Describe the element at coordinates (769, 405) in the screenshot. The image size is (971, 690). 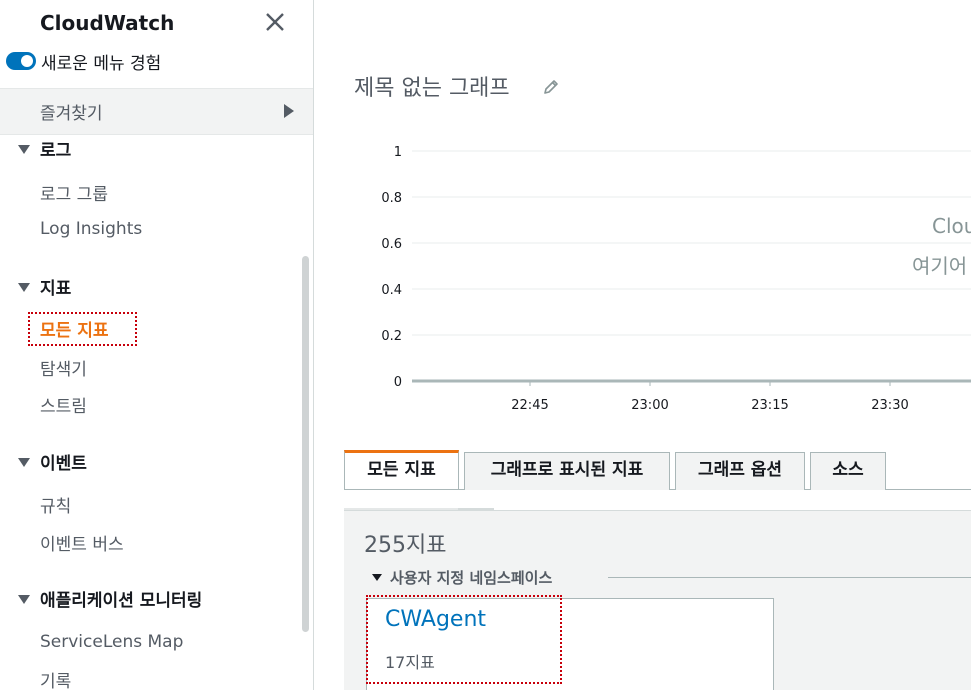
I see `x-tick-label: 23:15` at that location.